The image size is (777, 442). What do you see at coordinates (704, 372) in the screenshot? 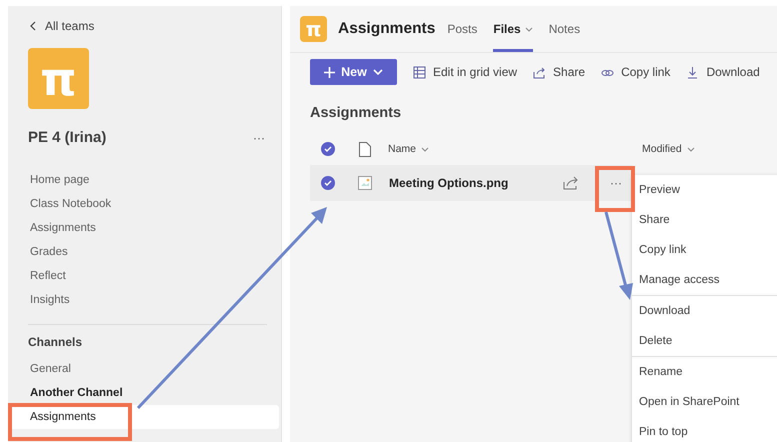
I see `menu-item: Rename` at bounding box center [704, 372].